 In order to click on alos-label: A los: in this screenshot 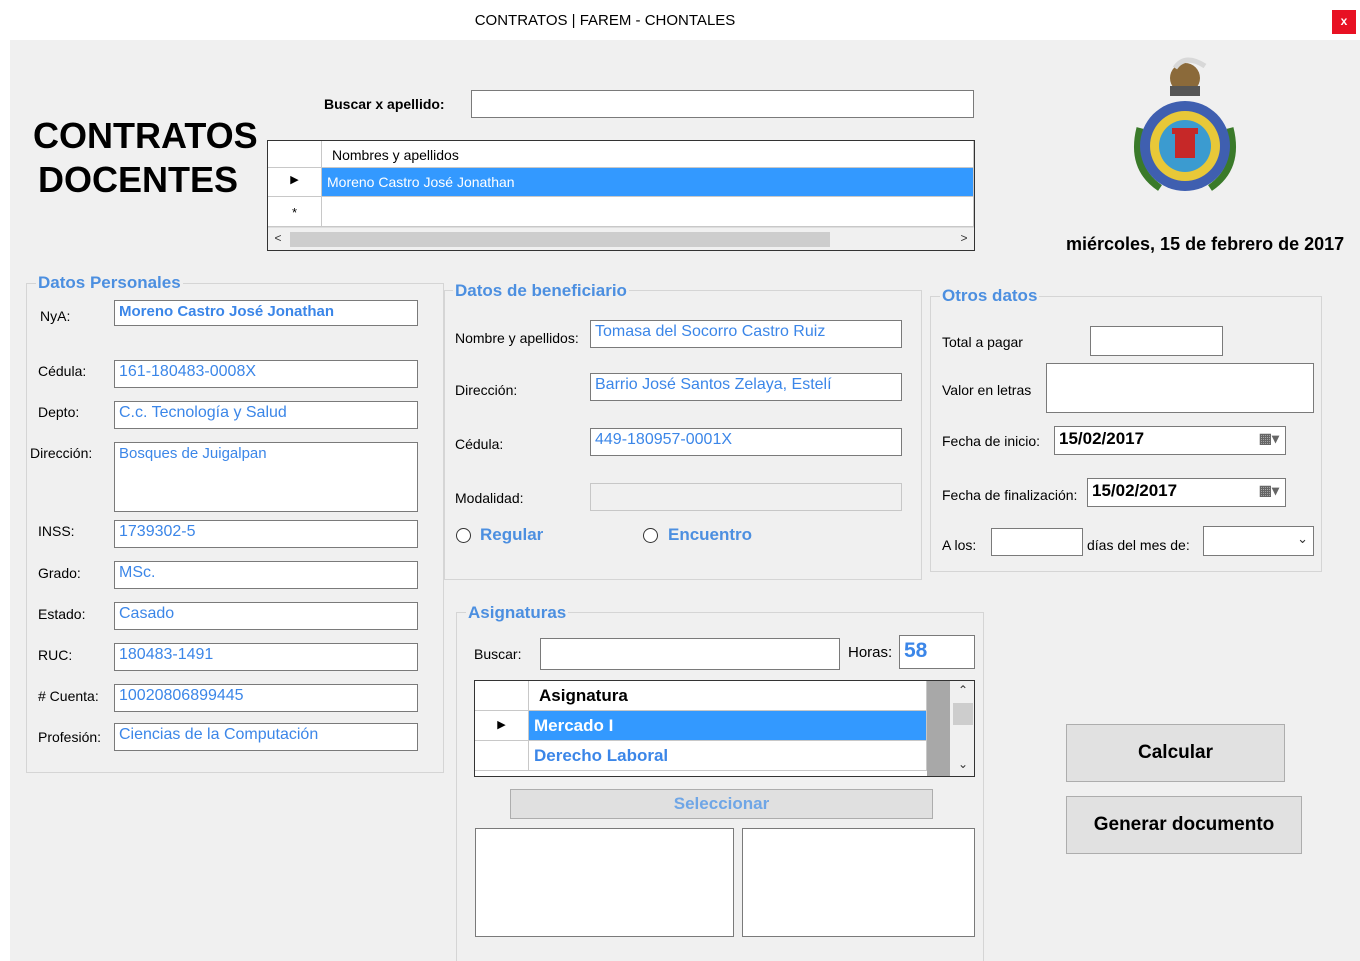, I will do `click(959, 545)`.